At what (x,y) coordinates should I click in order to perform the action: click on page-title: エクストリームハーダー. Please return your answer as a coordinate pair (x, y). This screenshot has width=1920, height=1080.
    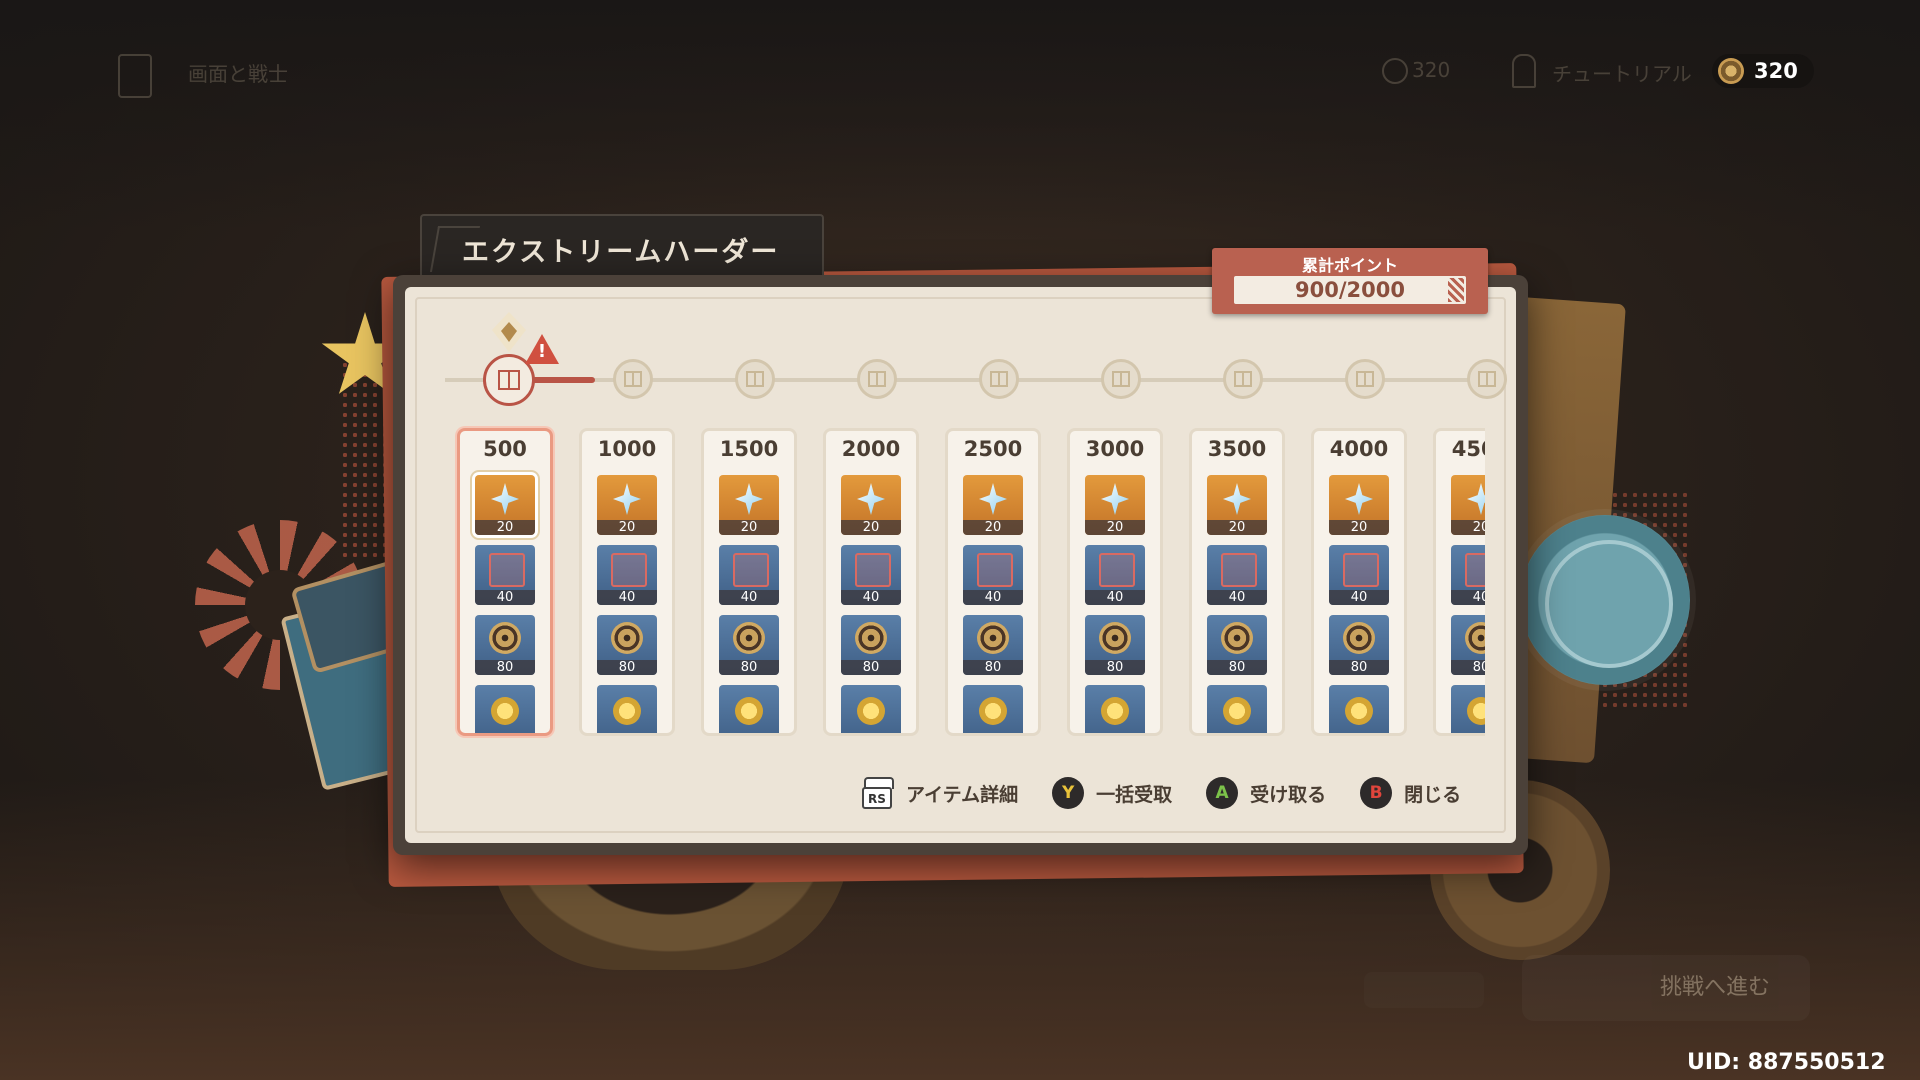
    Looking at the image, I should click on (621, 252).